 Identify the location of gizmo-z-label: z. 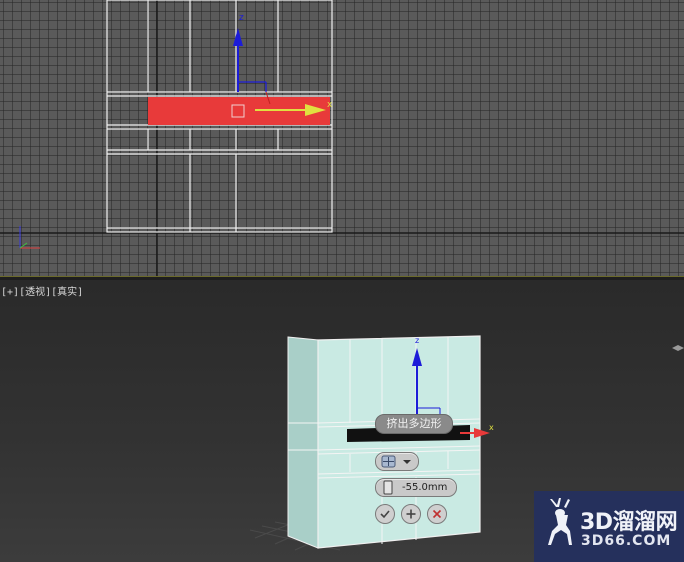
(241, 18).